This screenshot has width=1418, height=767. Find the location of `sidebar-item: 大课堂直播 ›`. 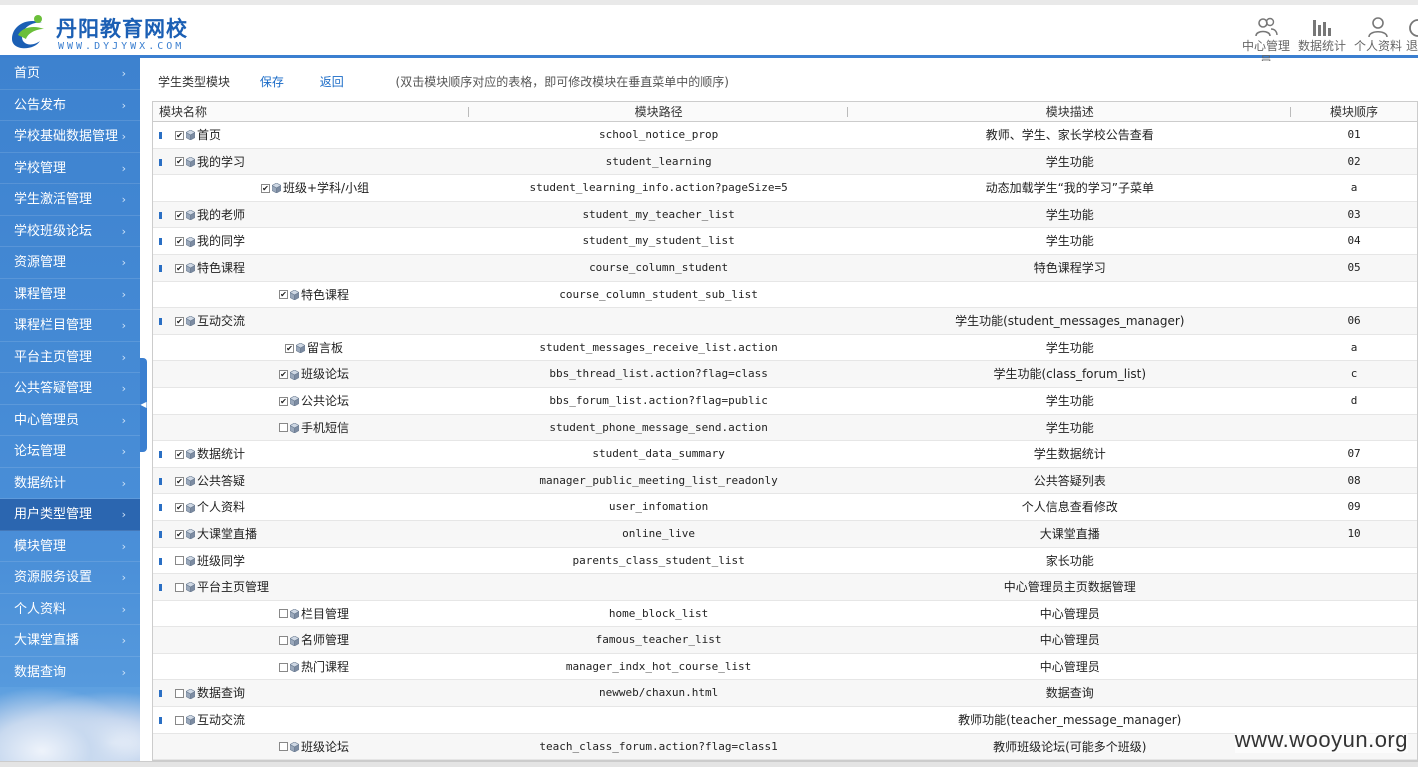

sidebar-item: 大课堂直播 › is located at coordinates (70, 641).